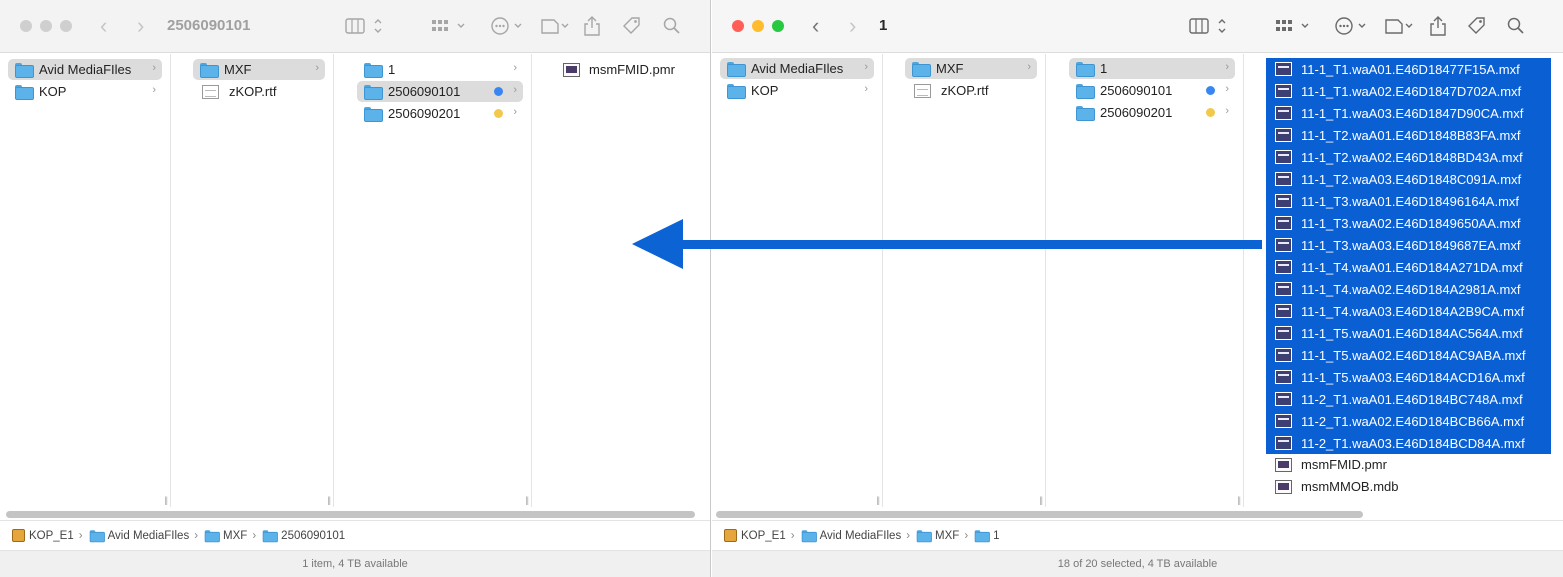 The width and height of the screenshot is (1563, 577). I want to click on file-item: msmMMOB.mdb, so click(1410, 486).